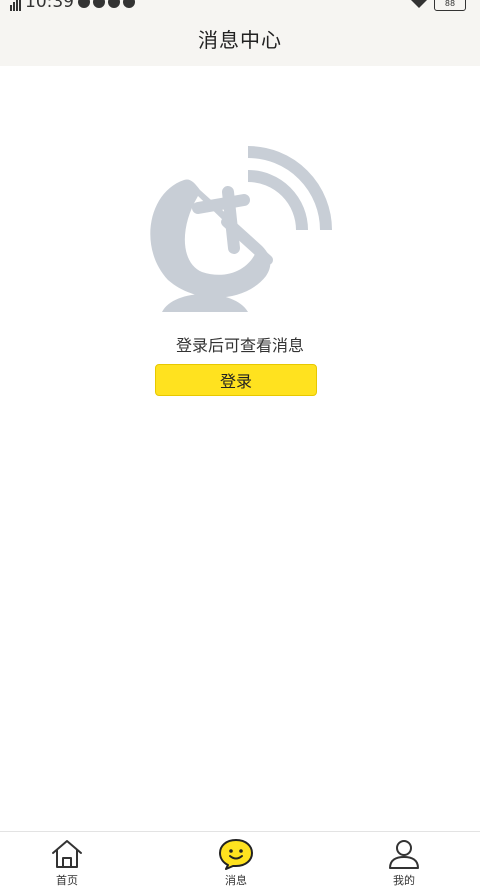 This screenshot has height=888, width=480. I want to click on status-time: 10:39, so click(49, 6).